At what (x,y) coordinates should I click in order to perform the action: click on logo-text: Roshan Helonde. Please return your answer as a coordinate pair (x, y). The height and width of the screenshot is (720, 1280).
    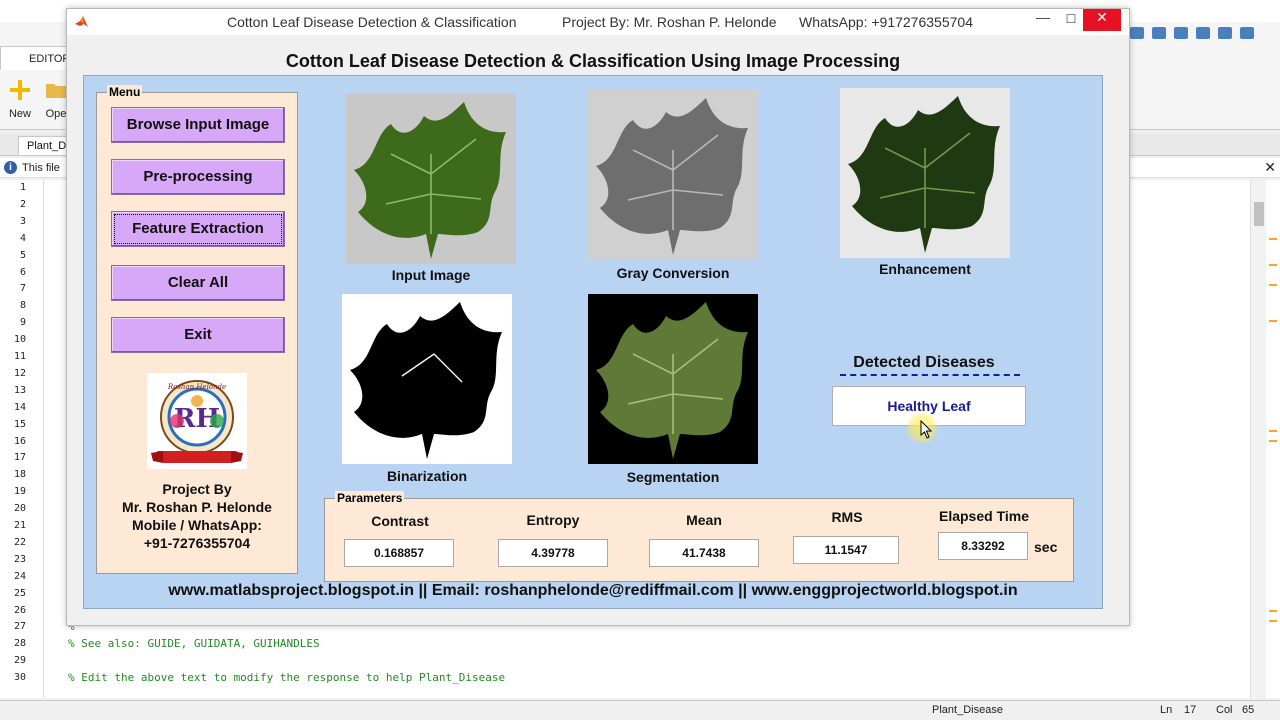
    Looking at the image, I should click on (196, 387).